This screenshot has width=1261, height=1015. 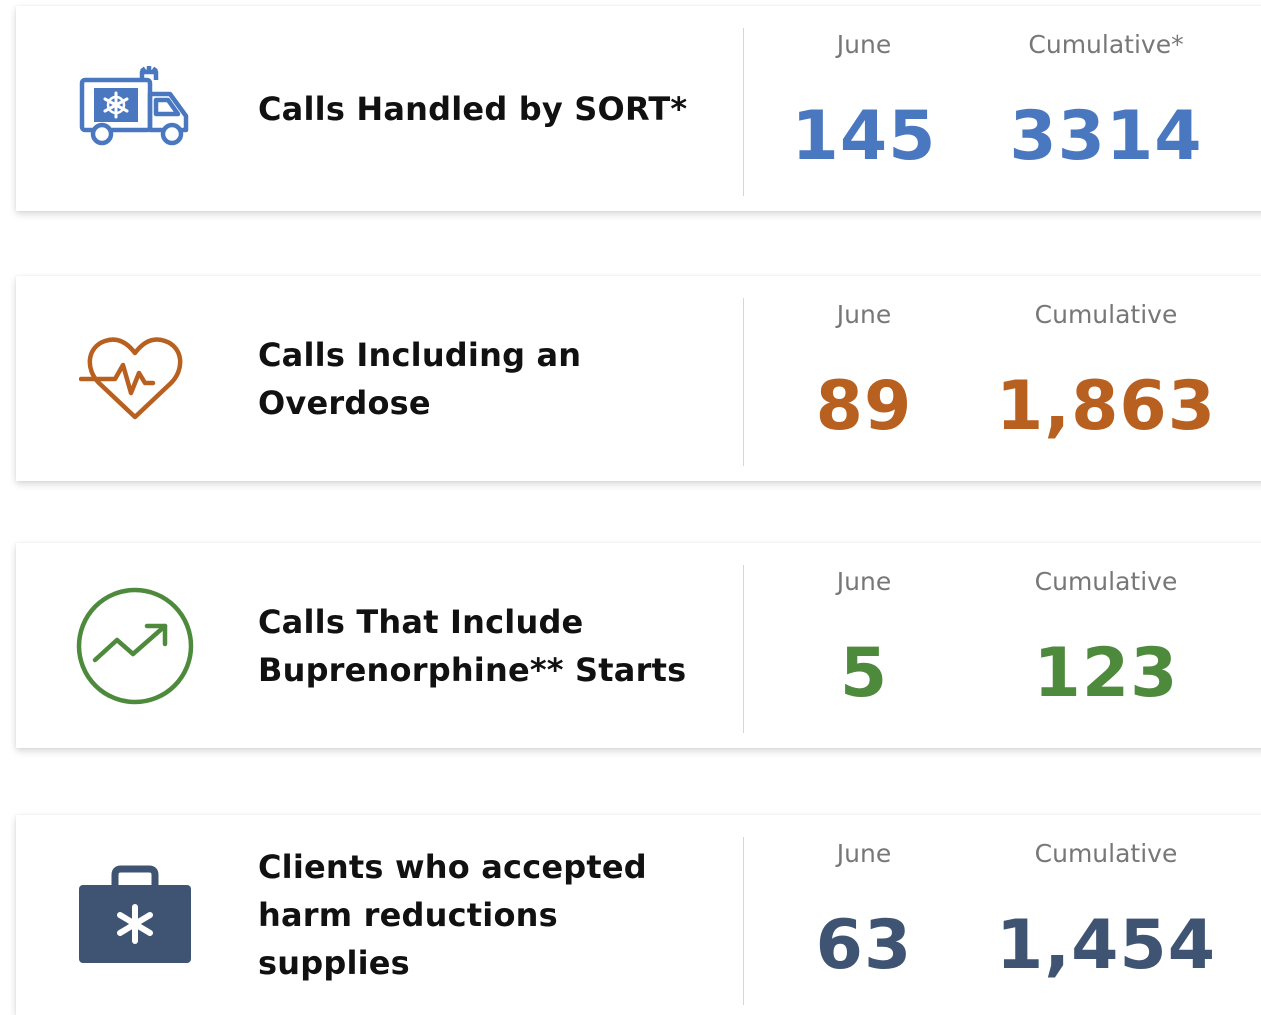 What do you see at coordinates (135, 646) in the screenshot?
I see `trend-up-icon` at bounding box center [135, 646].